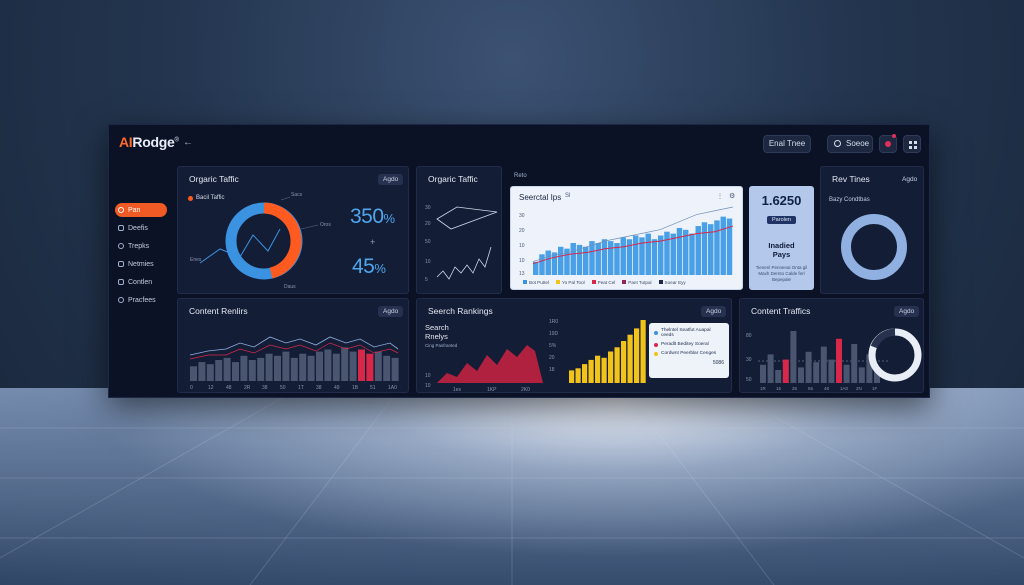 The height and width of the screenshot is (585, 1024). What do you see at coordinates (520, 176) in the screenshot?
I see `section-header: Reto` at bounding box center [520, 176].